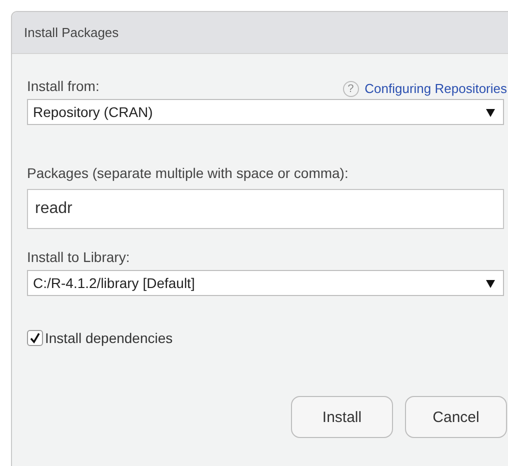 Image resolution: width=508 pixels, height=466 pixels. I want to click on checkbox-label: Install dependencies, so click(109, 338).